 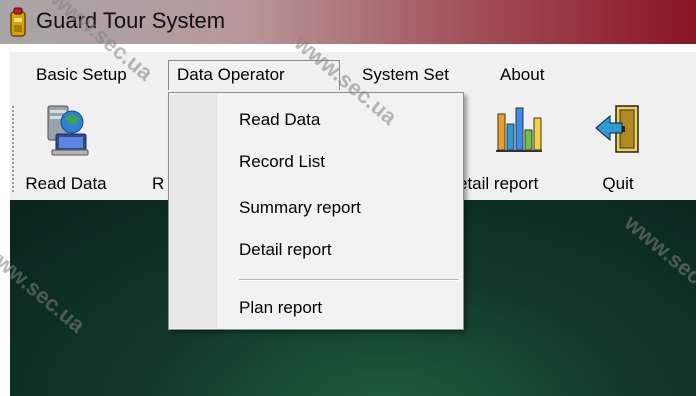 I want to click on menu-system-set: System Set, so click(x=405, y=75).